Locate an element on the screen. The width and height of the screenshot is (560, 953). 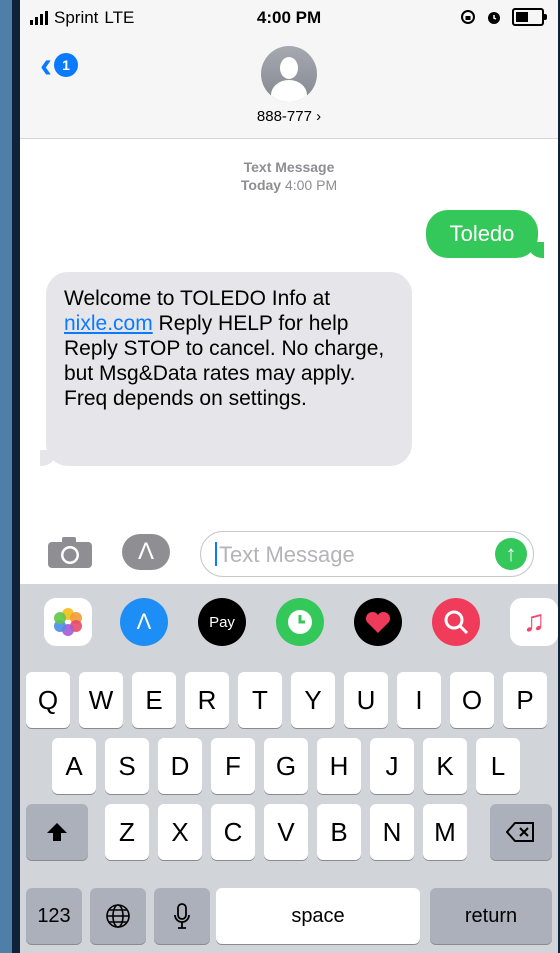
key-k: K is located at coordinates (445, 766).